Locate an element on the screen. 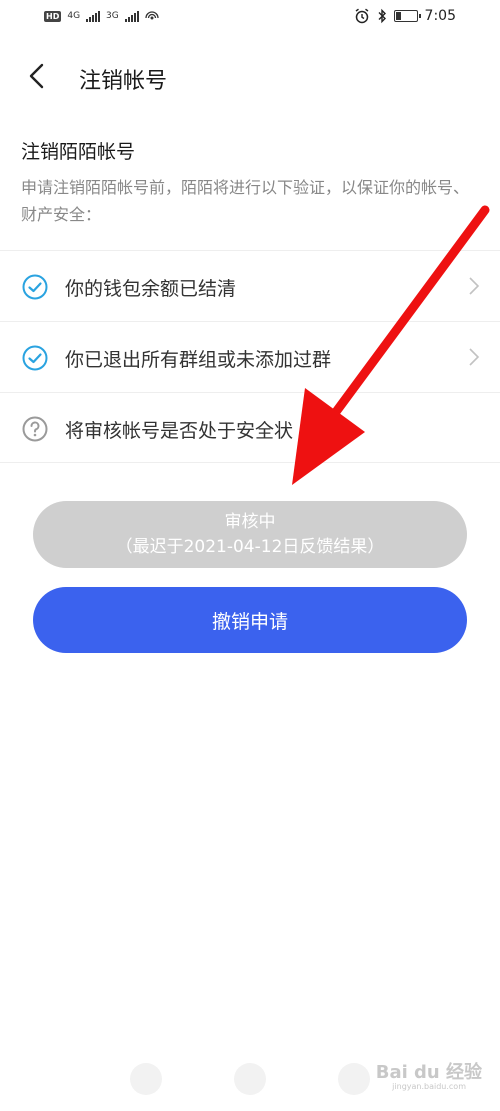 This screenshot has height=1111, width=500. section-description: 申请注销陌陌帐号前，陌陌将进行以下验证，以保证你的帐号、财产安全： is located at coordinates (245, 201).